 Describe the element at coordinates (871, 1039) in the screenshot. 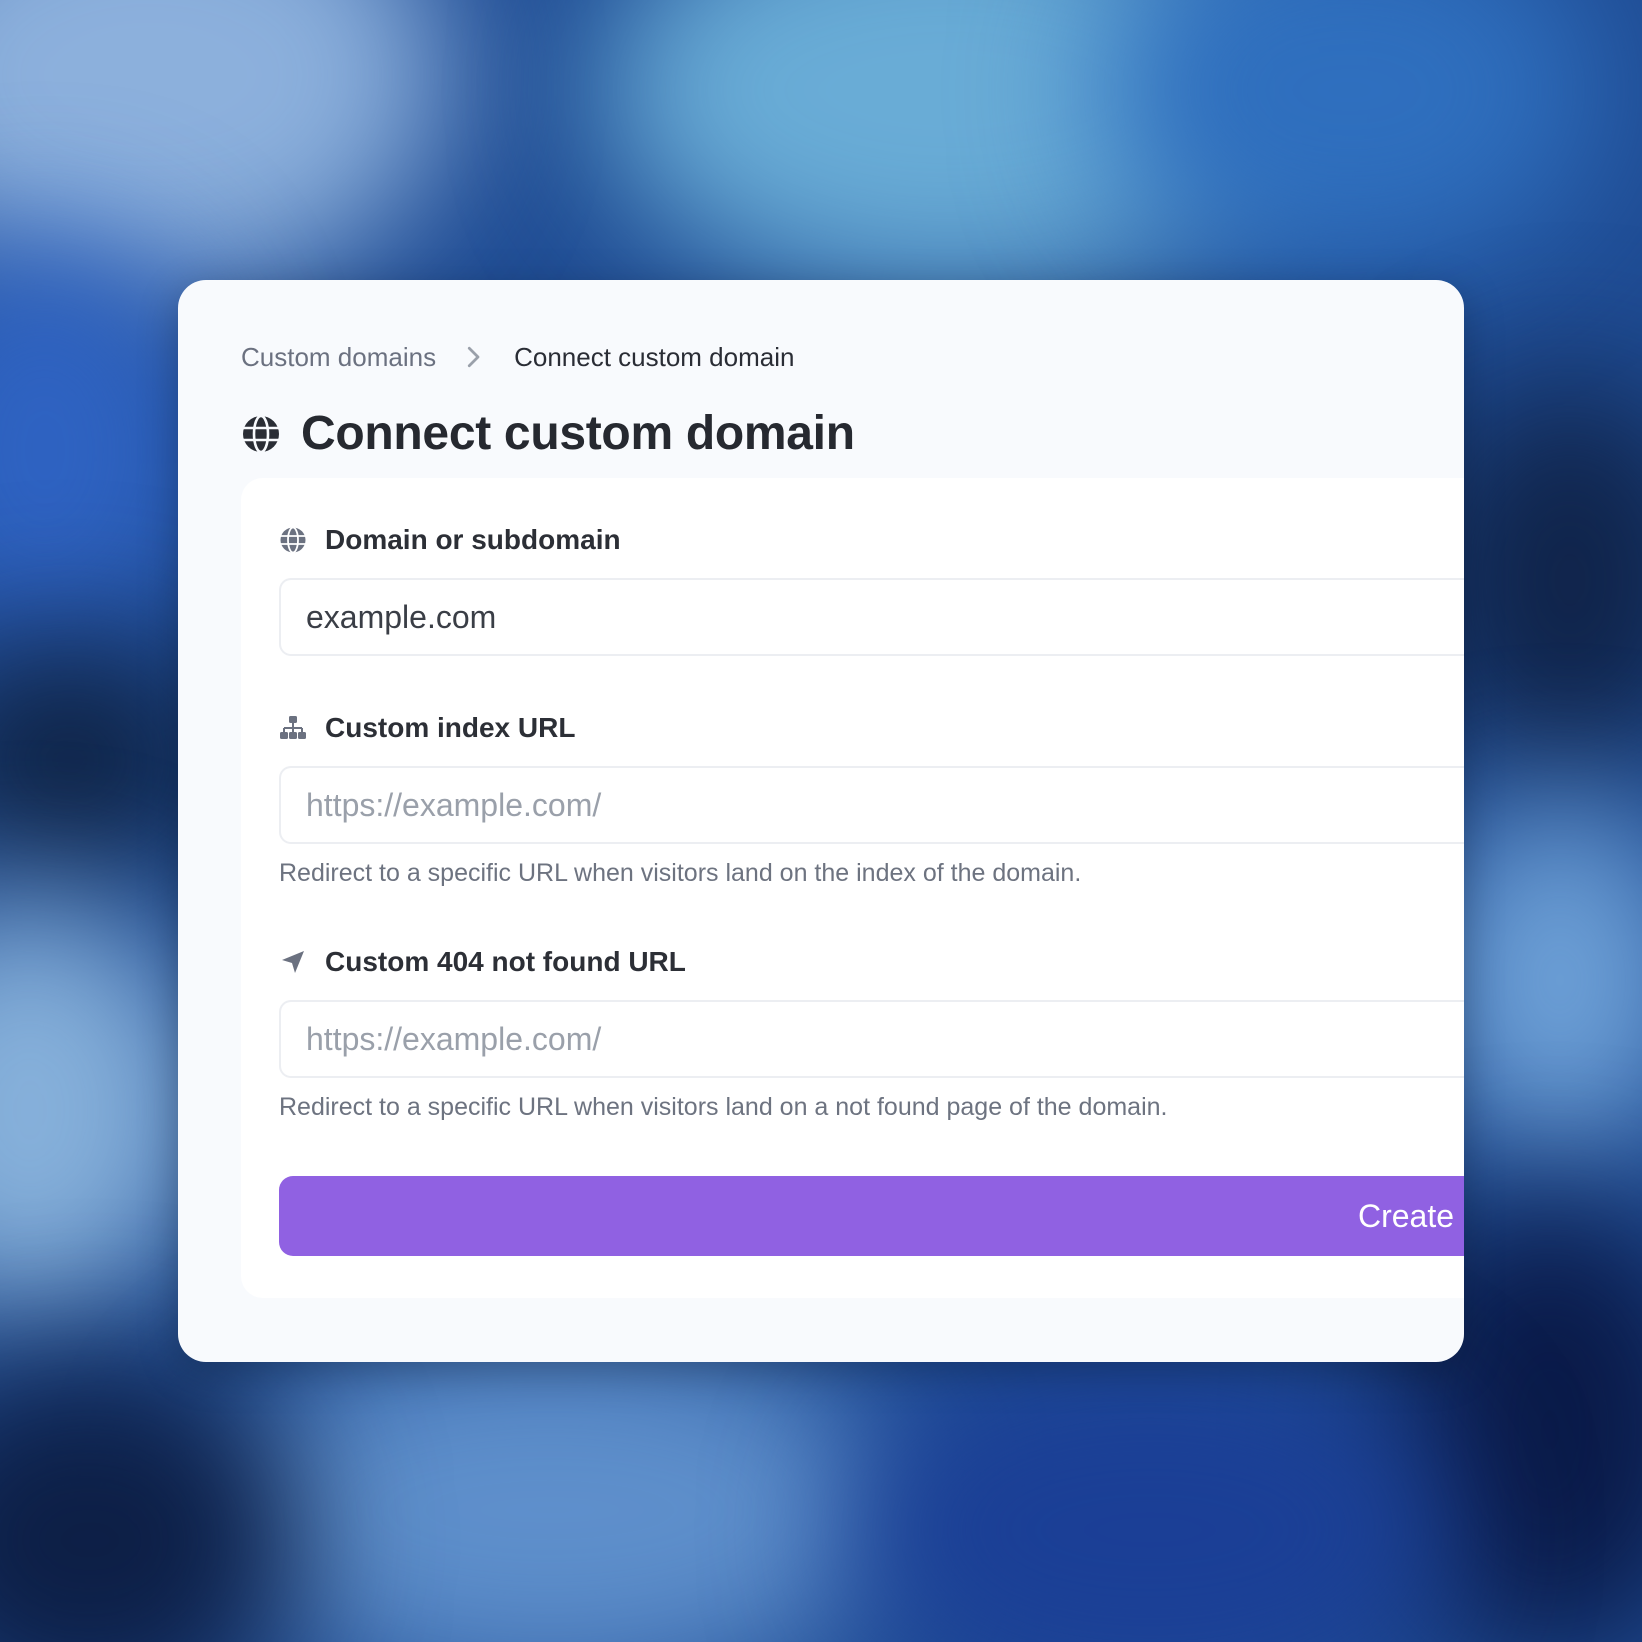

I see `not-found-url-input` at that location.